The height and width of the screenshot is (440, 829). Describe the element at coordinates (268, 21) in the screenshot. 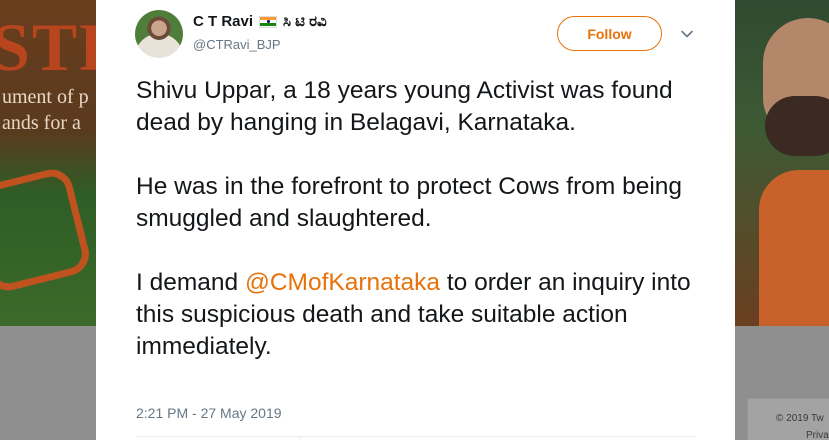

I see `india-flag-icon` at that location.